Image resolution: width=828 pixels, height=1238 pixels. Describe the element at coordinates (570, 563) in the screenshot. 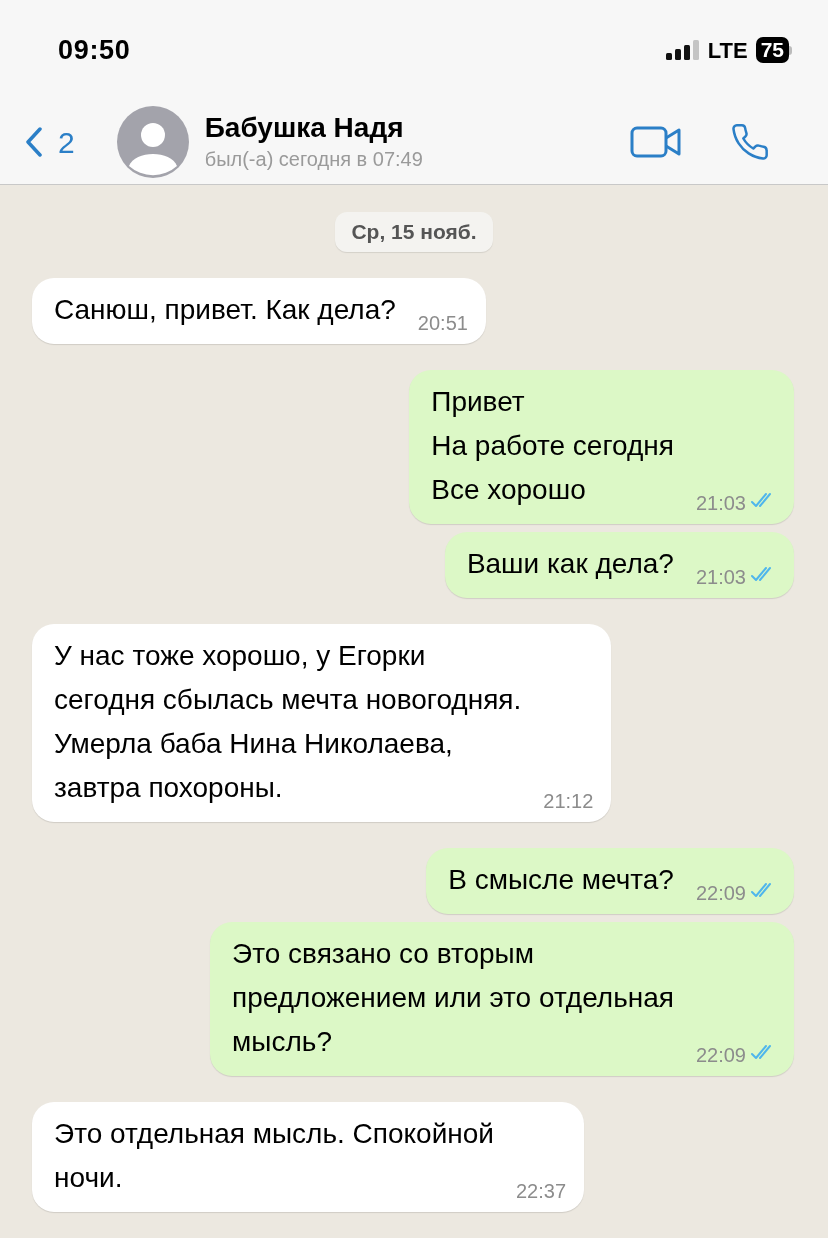

I see `message-text: Ваши как дела?` at that location.